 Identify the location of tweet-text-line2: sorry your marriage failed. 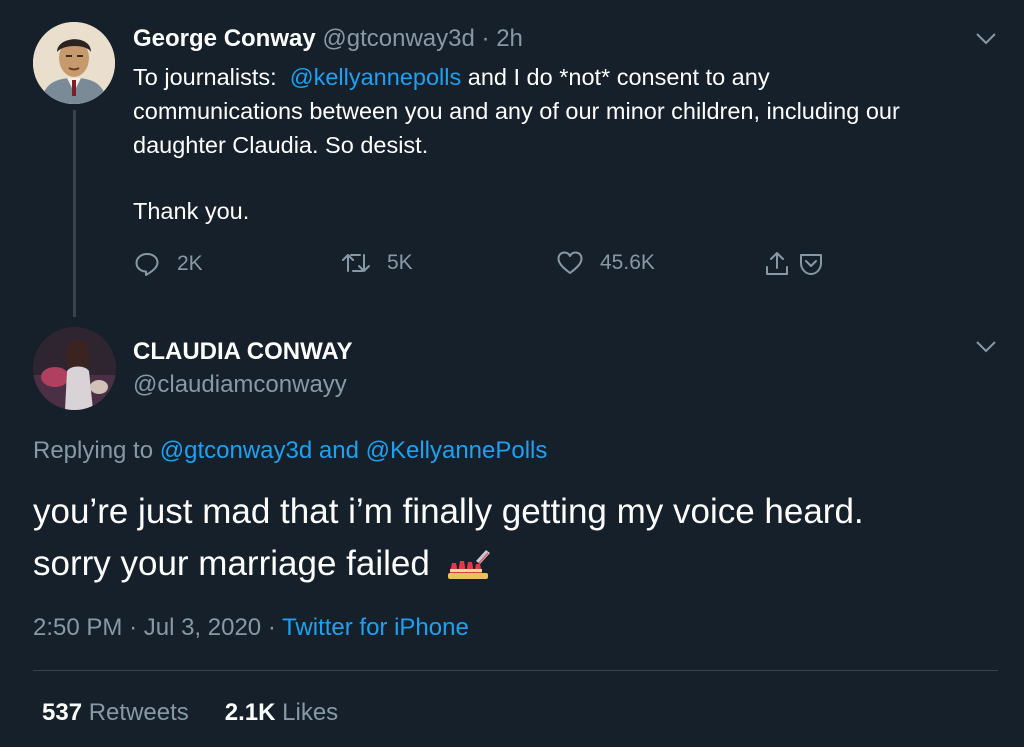
(231, 563).